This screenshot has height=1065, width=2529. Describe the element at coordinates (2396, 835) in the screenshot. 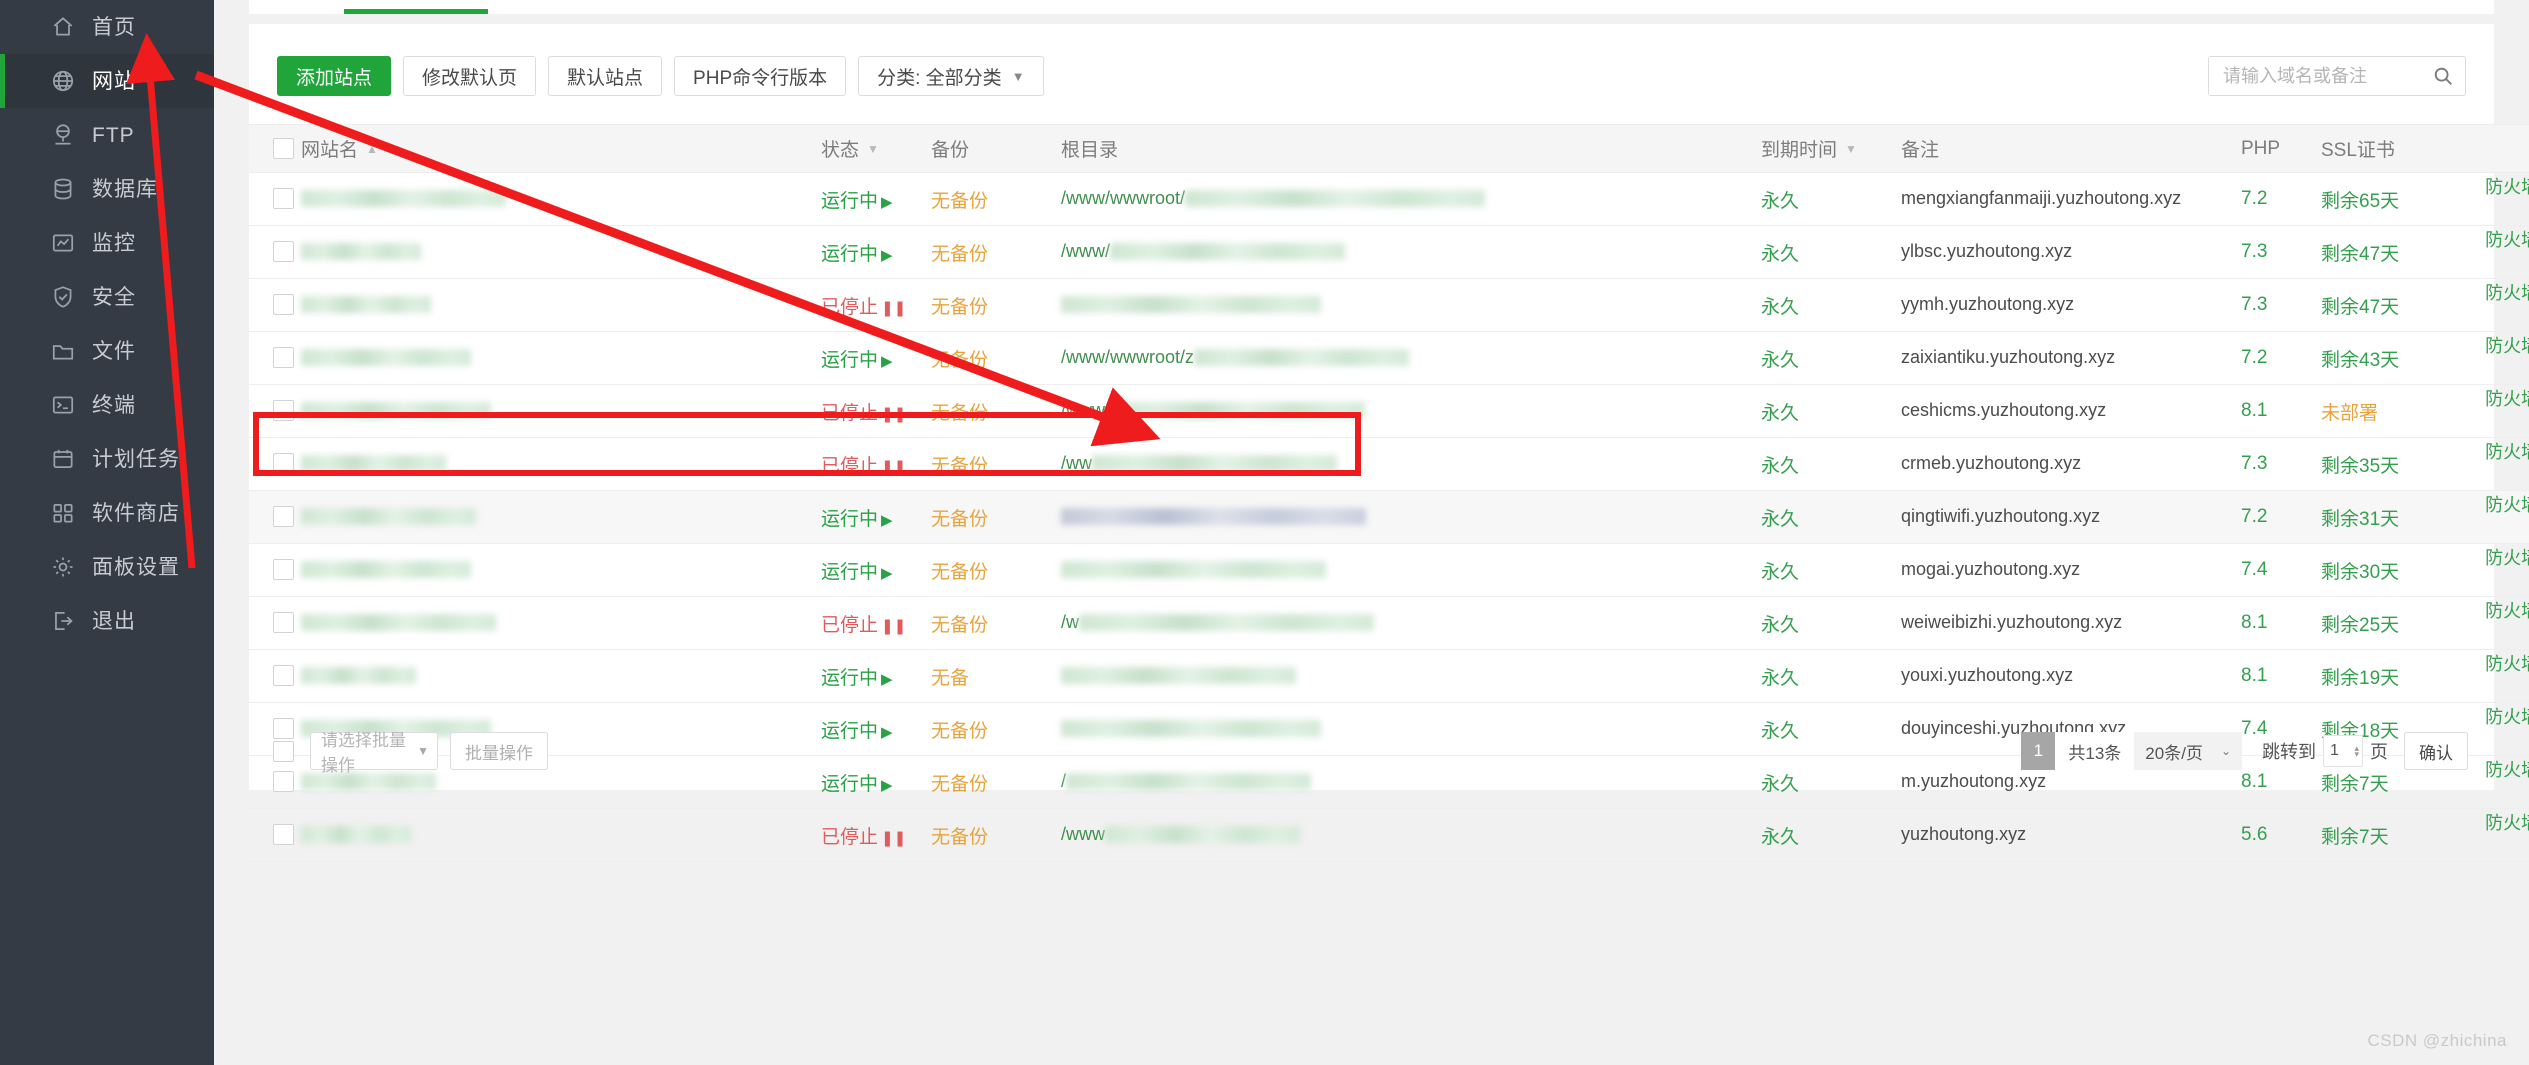

I see `cell-ssl: 剩余7天` at that location.